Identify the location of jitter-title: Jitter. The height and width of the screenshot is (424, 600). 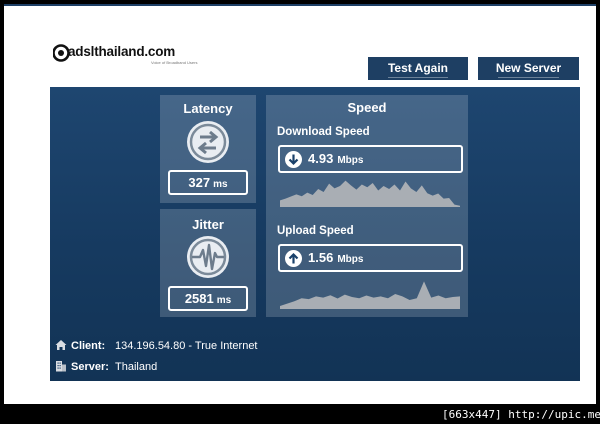
(208, 224).